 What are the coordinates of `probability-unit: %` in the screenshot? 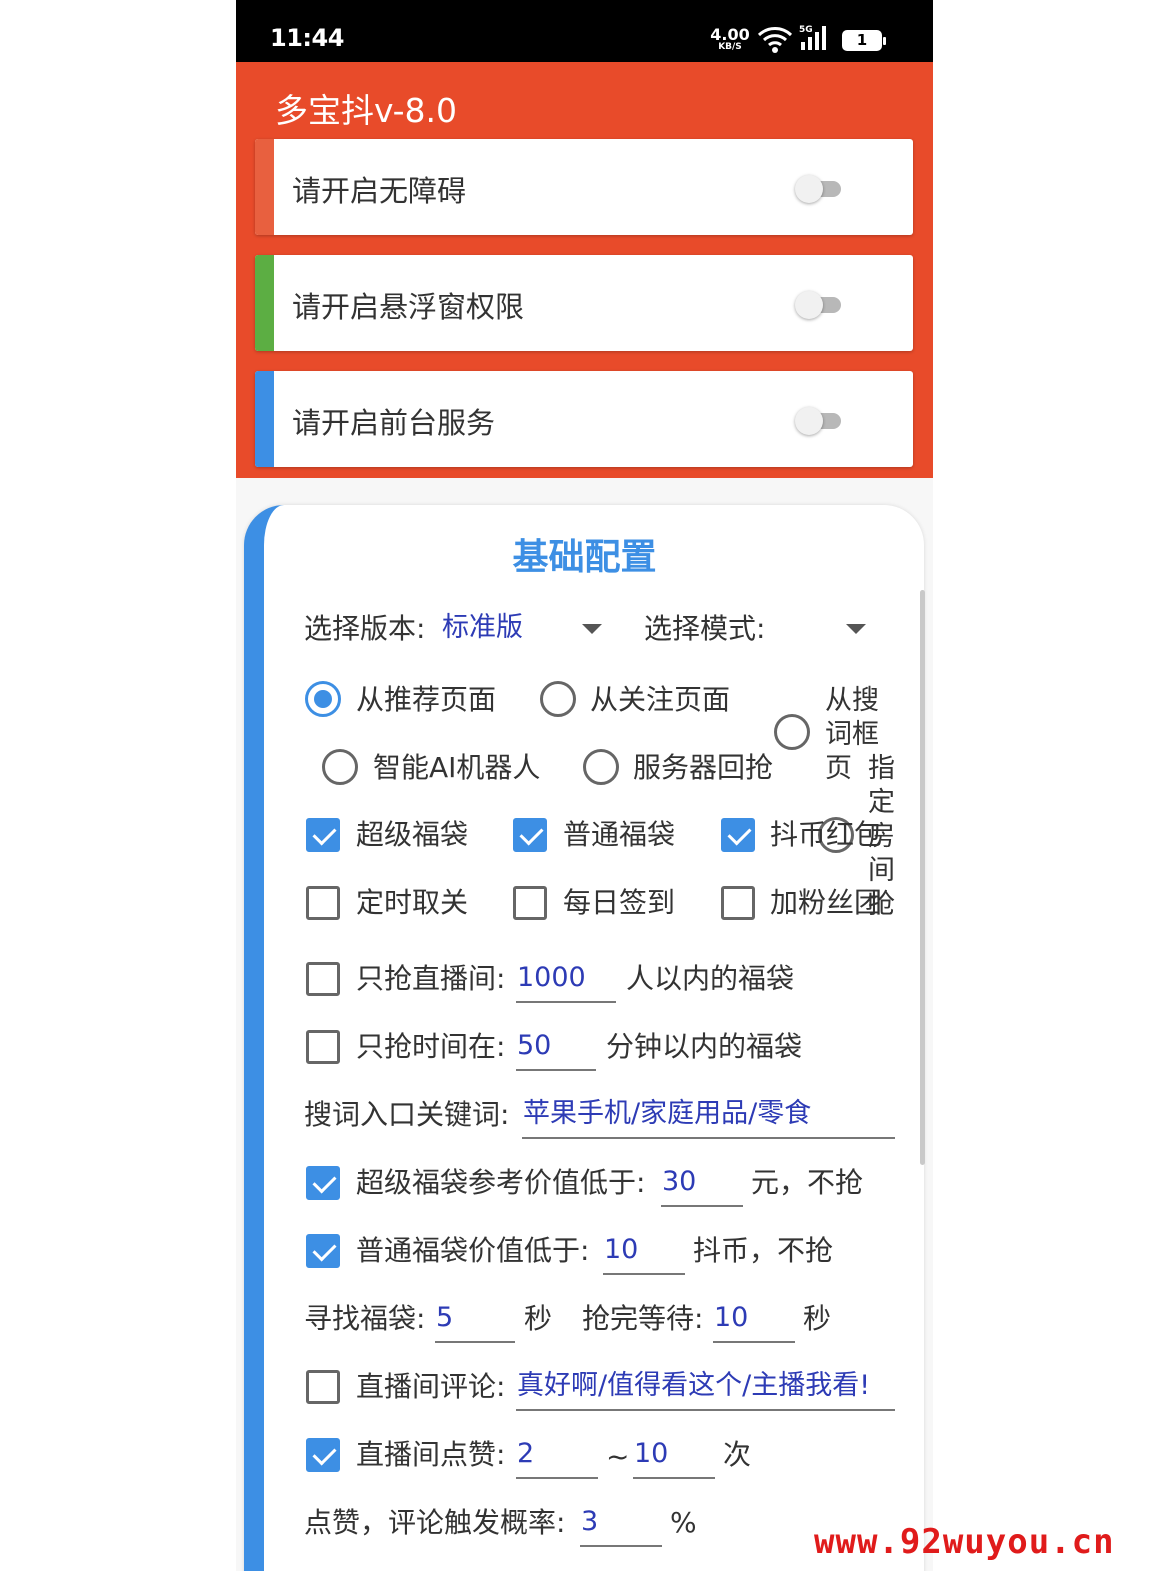 It's located at (683, 1522).